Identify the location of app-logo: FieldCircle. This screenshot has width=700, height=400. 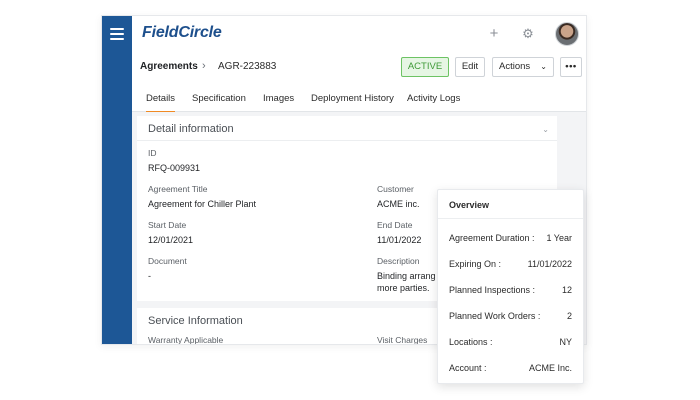
(182, 32).